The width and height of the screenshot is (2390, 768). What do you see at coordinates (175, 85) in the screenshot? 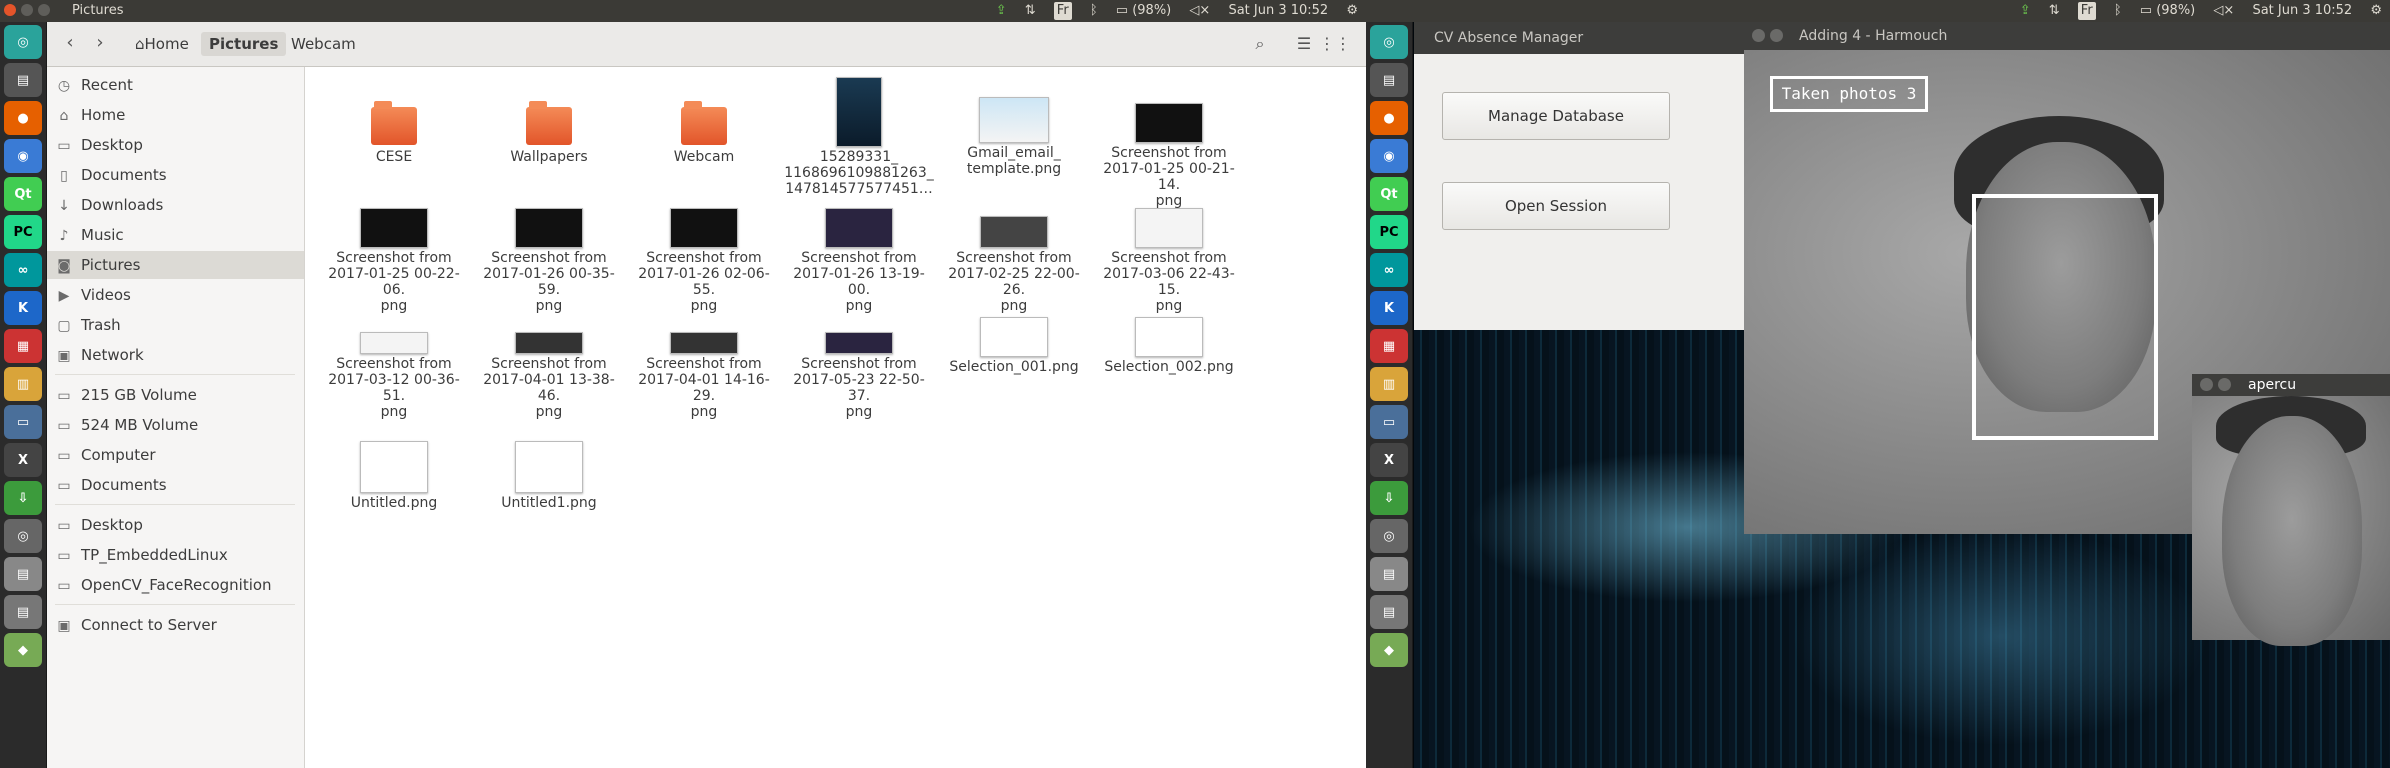
I see `sidebar-item-recent: ◷ Recent` at bounding box center [175, 85].